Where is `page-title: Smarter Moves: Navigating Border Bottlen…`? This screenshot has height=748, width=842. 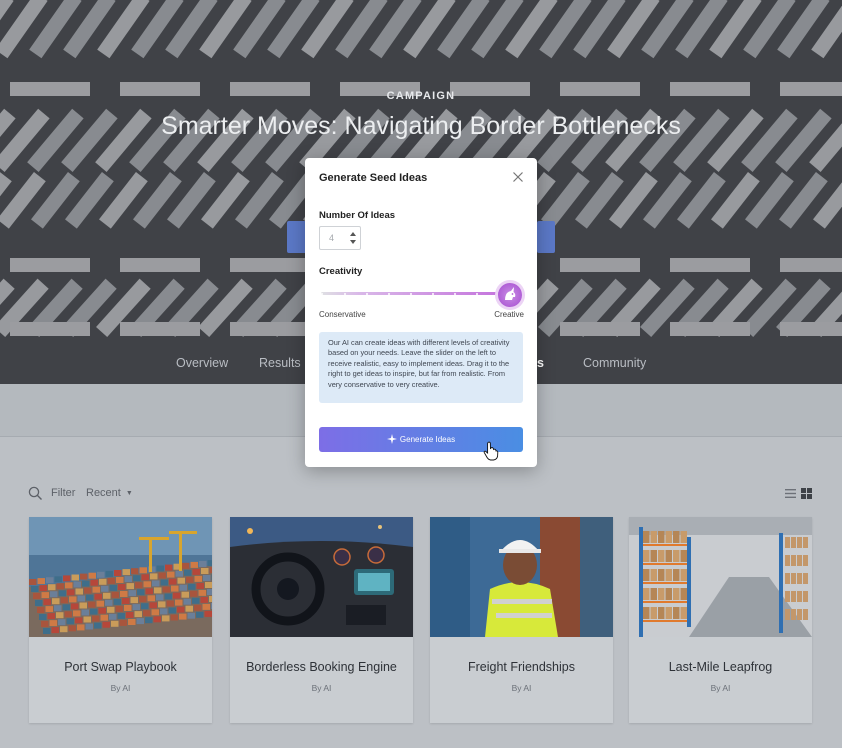
page-title: Smarter Moves: Navigating Border Bottlen… is located at coordinates (421, 126).